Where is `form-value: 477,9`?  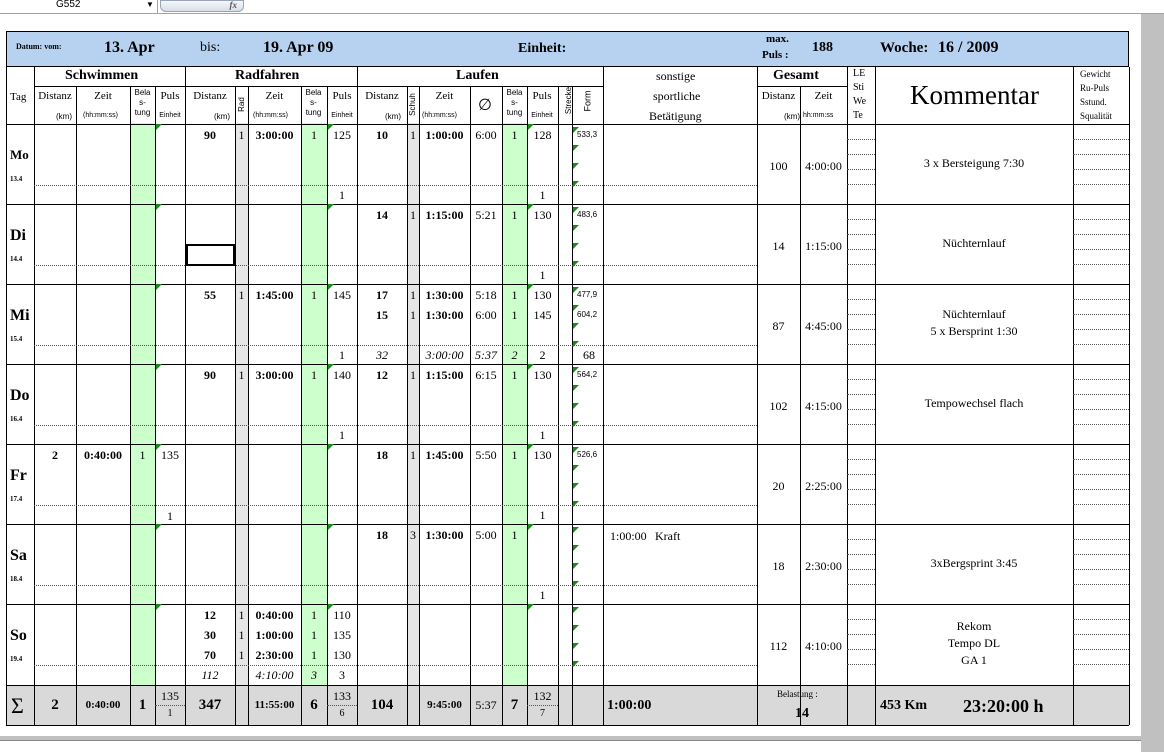 form-value: 477,9 is located at coordinates (587, 294).